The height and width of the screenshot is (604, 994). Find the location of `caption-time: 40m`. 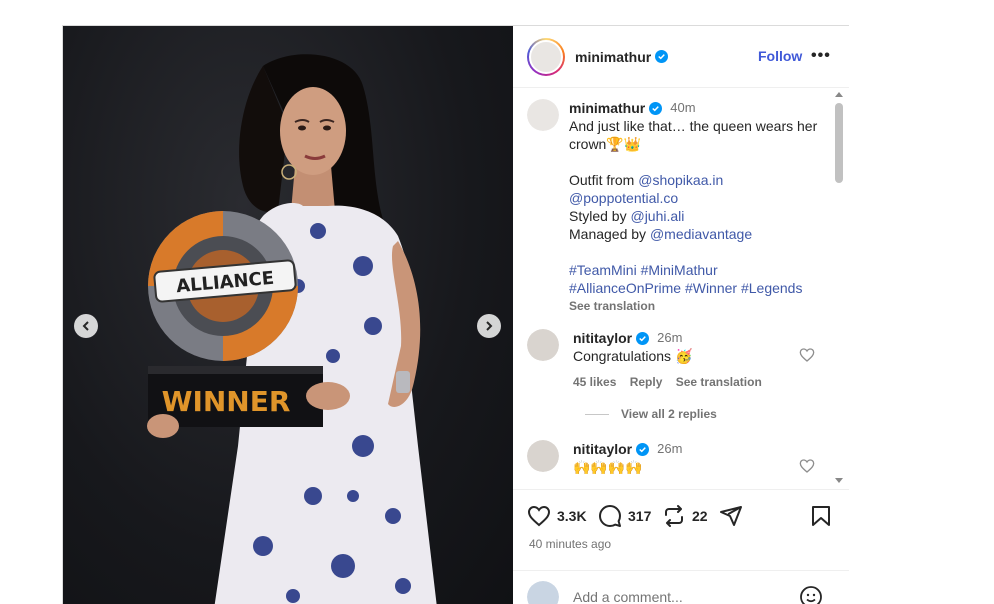

caption-time: 40m is located at coordinates (683, 107).